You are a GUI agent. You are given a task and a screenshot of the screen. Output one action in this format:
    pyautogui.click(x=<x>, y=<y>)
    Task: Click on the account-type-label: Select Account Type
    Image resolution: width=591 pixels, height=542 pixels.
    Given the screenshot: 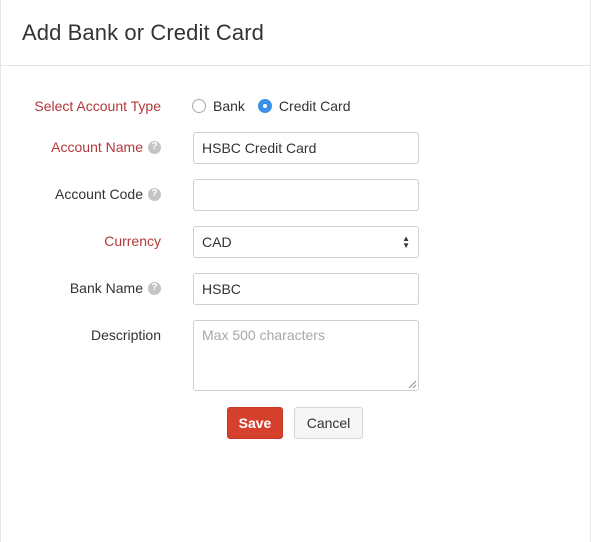 What is the action you would take?
    pyautogui.click(x=97, y=106)
    